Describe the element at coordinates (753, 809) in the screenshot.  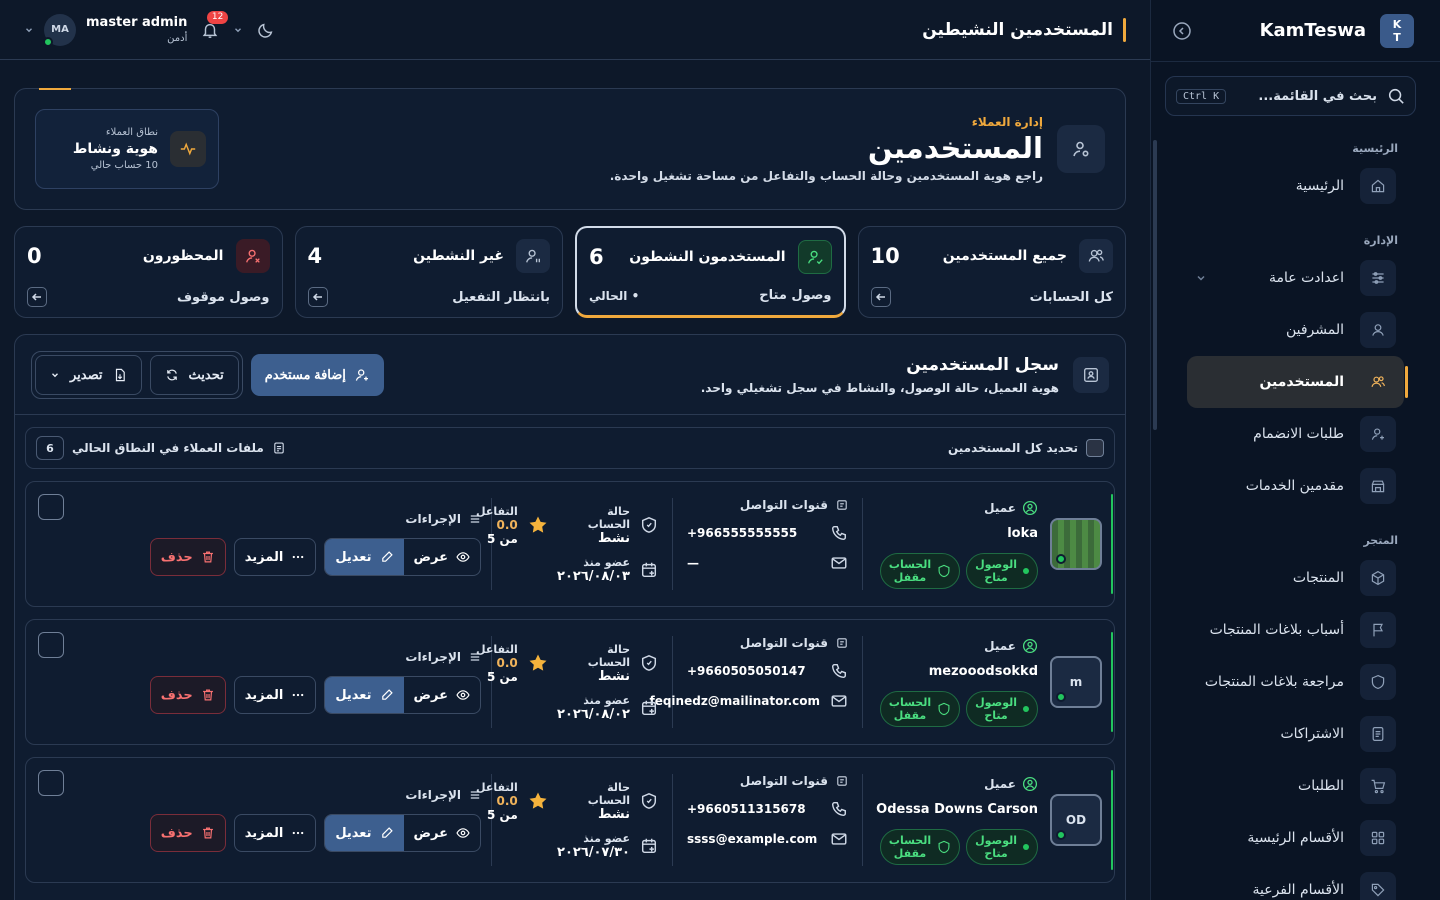
I see `user-phone: +9660511315678` at that location.